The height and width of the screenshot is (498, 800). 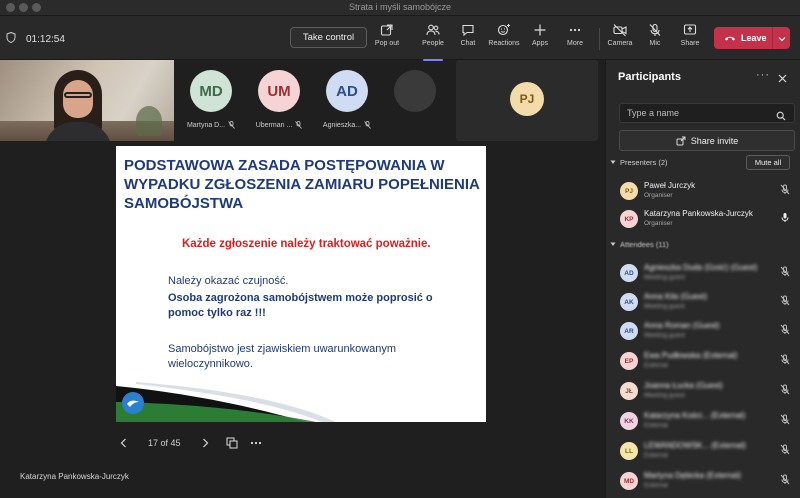 I want to click on slide-more-button, so click(x=256, y=443).